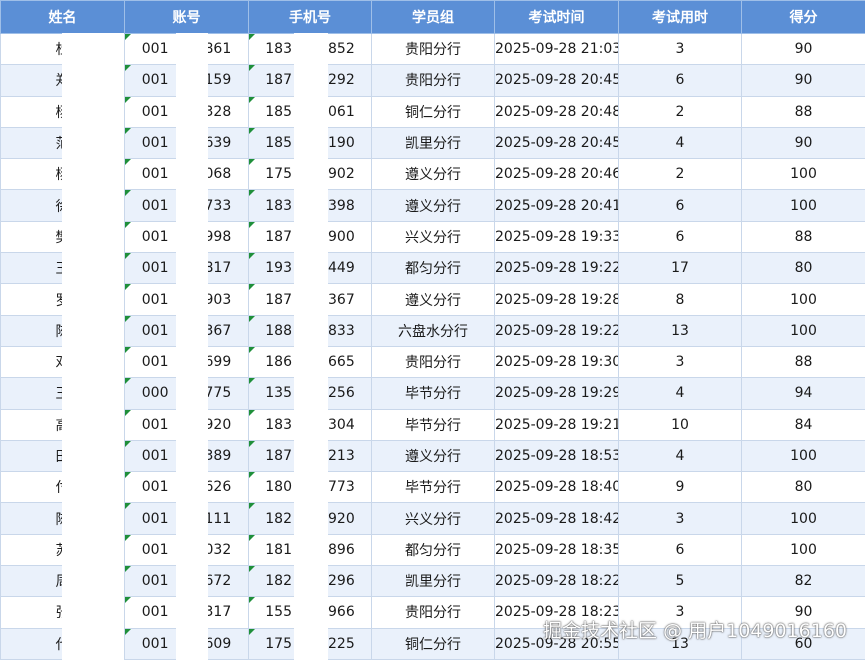  Describe the element at coordinates (680, 330) in the screenshot. I see `cell-duration: 13` at that location.